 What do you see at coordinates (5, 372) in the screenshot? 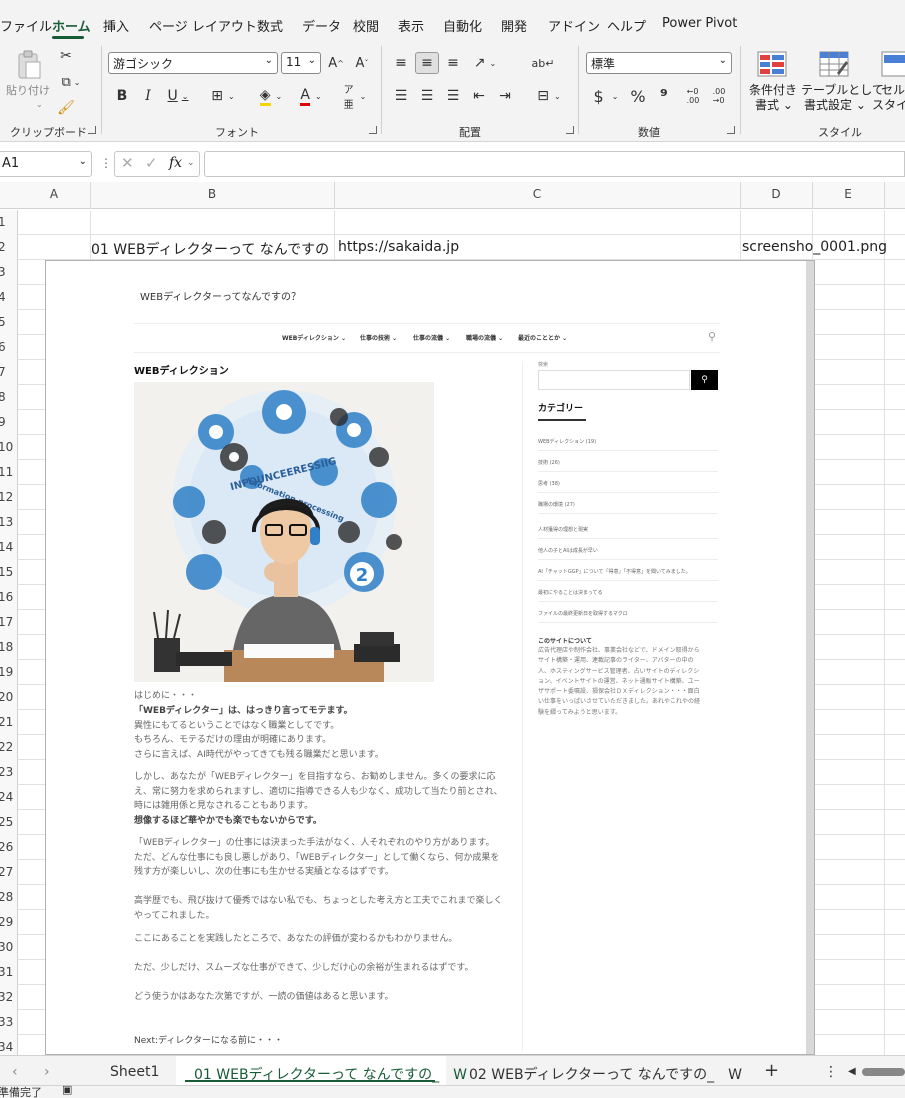
I see `row-header: 7` at bounding box center [5, 372].